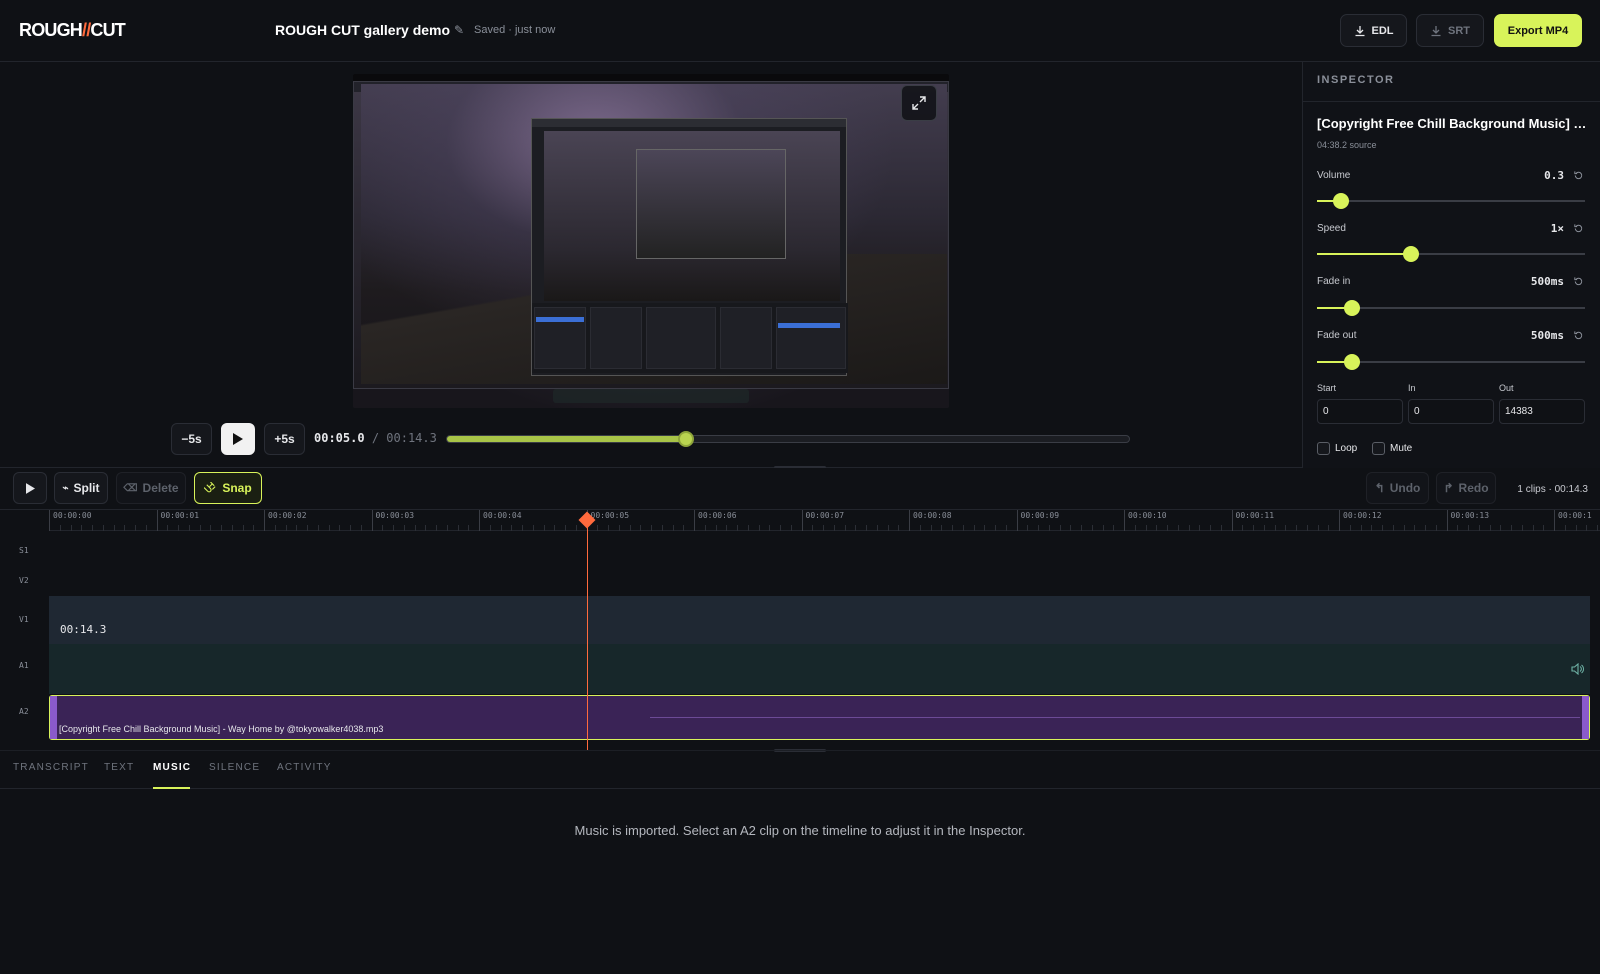 This screenshot has width=1600, height=974. I want to click on video-preview, so click(651, 241).